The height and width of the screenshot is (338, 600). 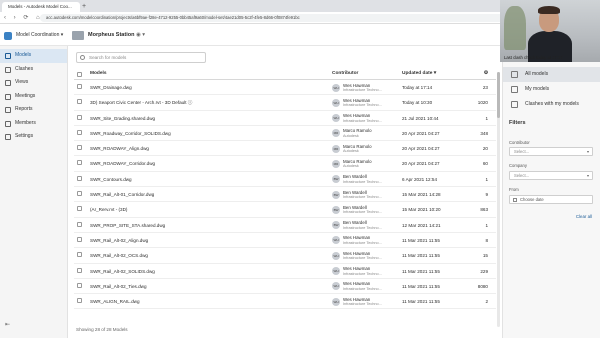 What do you see at coordinates (36, 35) in the screenshot?
I see `module-selector: Model Coordination ▾` at bounding box center [36, 35].